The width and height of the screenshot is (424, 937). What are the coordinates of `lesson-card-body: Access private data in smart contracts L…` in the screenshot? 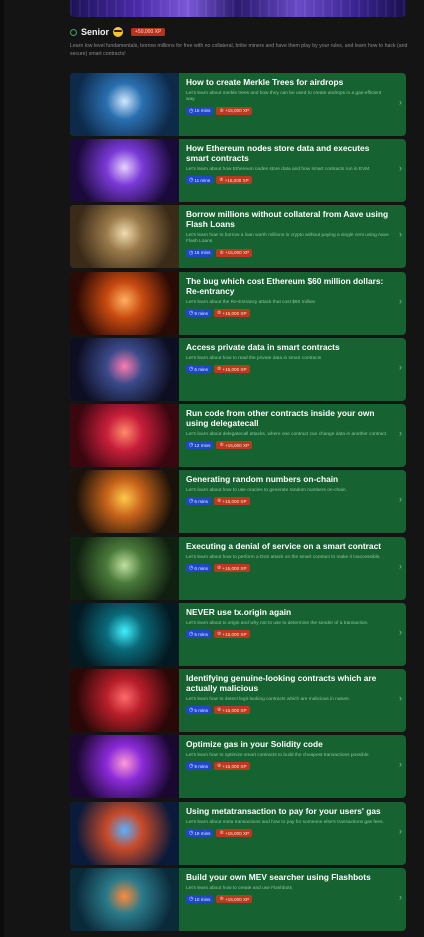 It's located at (292, 369).